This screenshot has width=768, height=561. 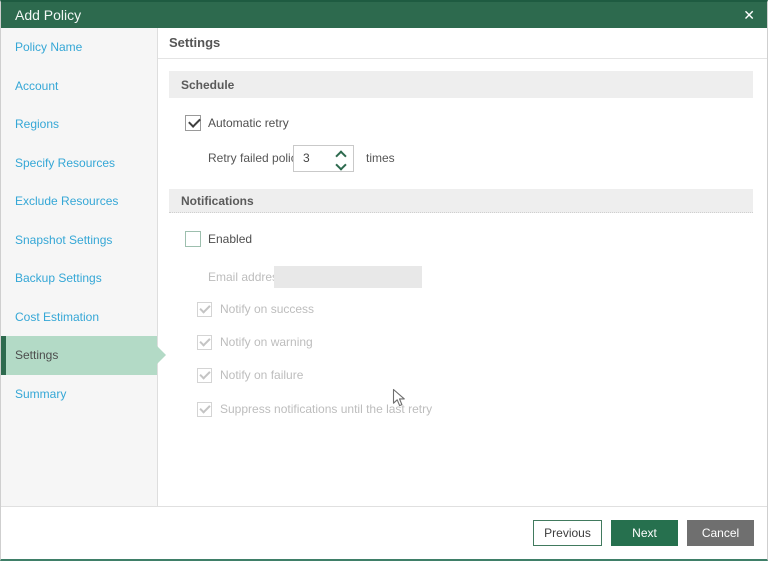 What do you see at coordinates (248, 122) in the screenshot?
I see `automatic-retry-label: Automatic retry` at bounding box center [248, 122].